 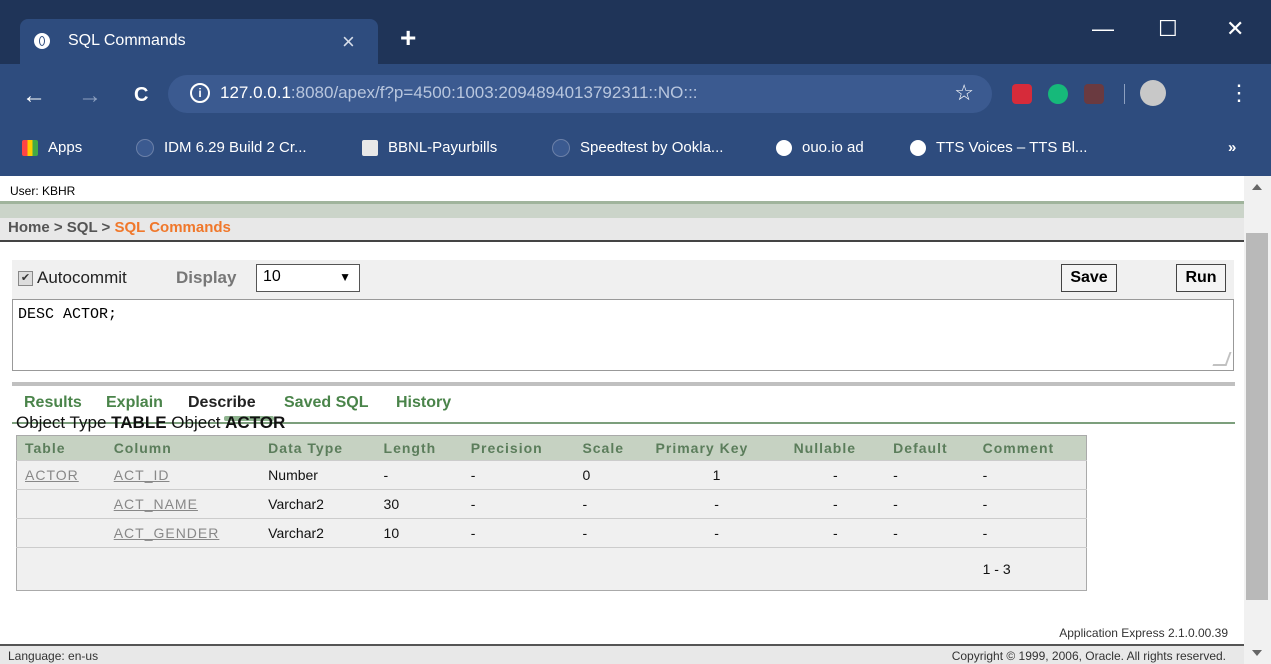 I want to click on table-row: ACT_NAME Varchar2 30 - - - - - -, so click(x=551, y=504).